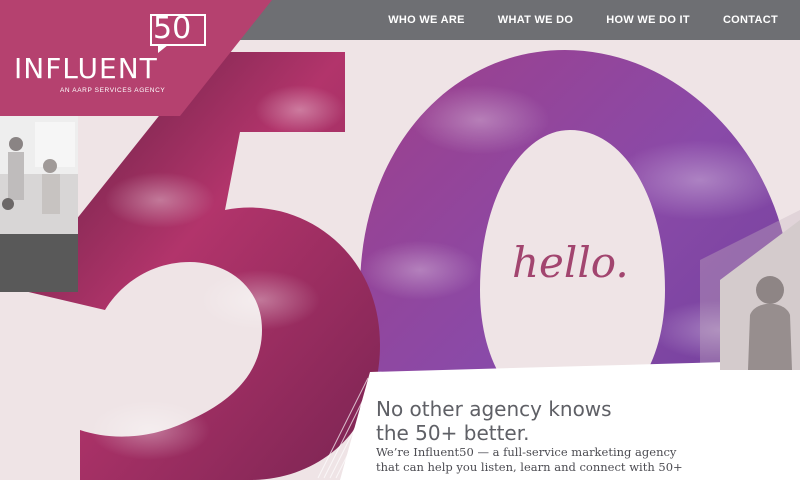 The height and width of the screenshot is (480, 800). Describe the element at coordinates (494, 409) in the screenshot. I see `headline-line-1: No other agency knows` at that location.